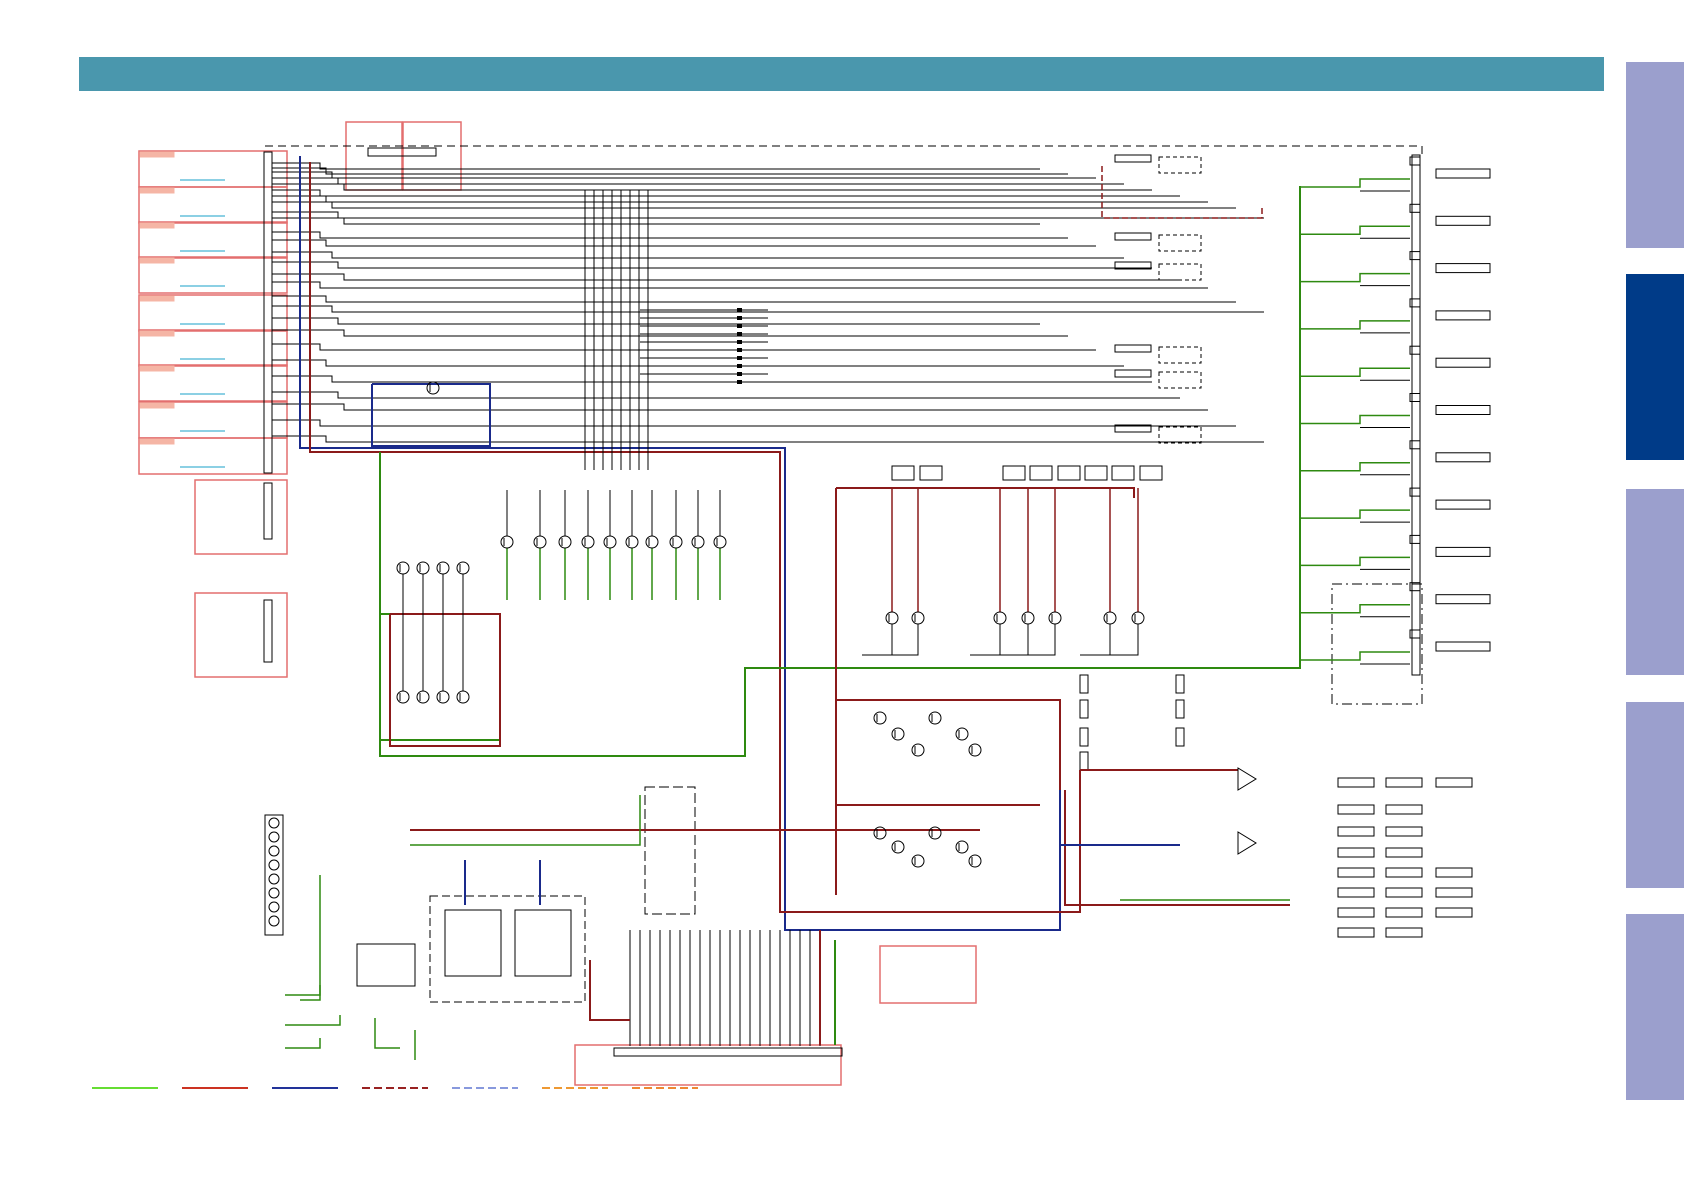 The width and height of the screenshot is (1684, 1191). What do you see at coordinates (1416, 415) in the screenshot?
I see `terminal-strip` at bounding box center [1416, 415].